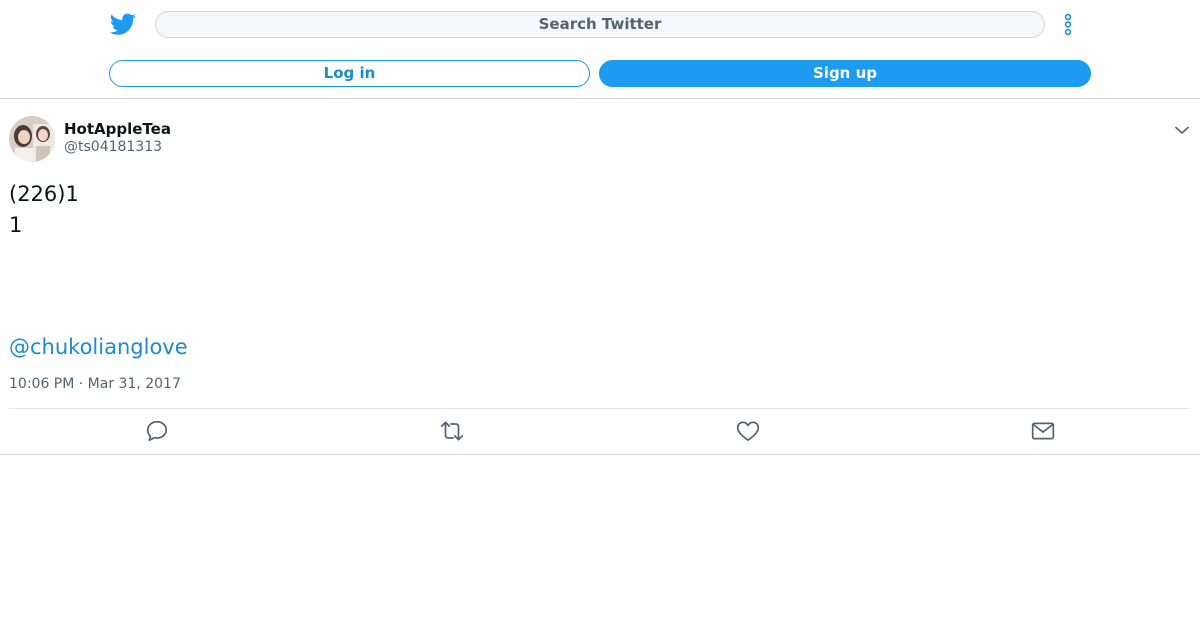 The image size is (1200, 630). Describe the element at coordinates (1043, 431) in the screenshot. I see `message-icon` at that location.